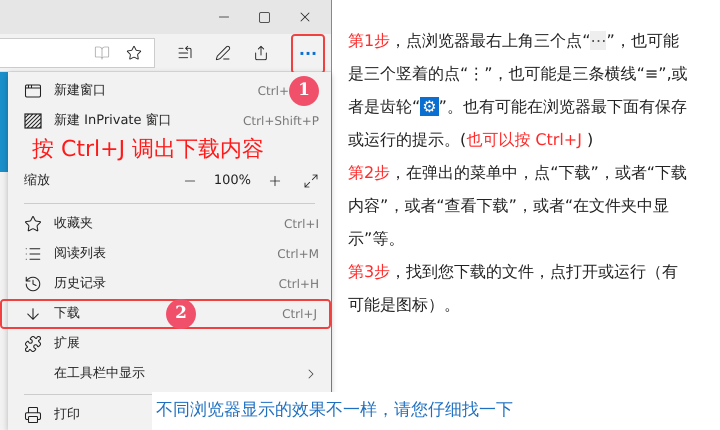 The height and width of the screenshot is (430, 720). What do you see at coordinates (169, 91) in the screenshot?
I see `menu-item: 新建窗口 Ctrl+ 1` at bounding box center [169, 91].